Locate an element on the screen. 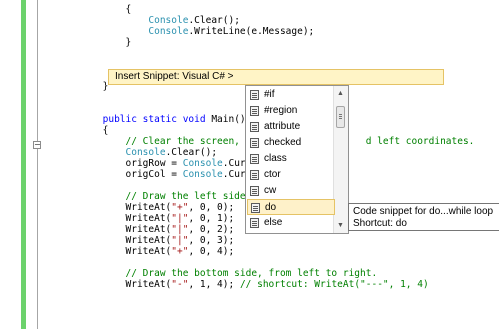 This screenshot has width=499, height=329. code-line: WriteAt("+", 0, 4); is located at coordinates (134, 251).